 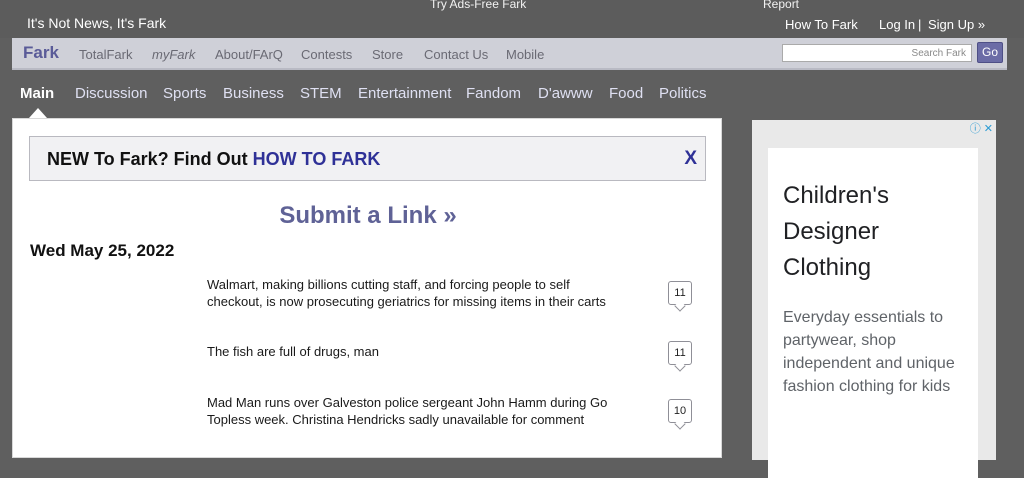 What do you see at coordinates (184, 93) in the screenshot?
I see `tab-sports: Sports` at bounding box center [184, 93].